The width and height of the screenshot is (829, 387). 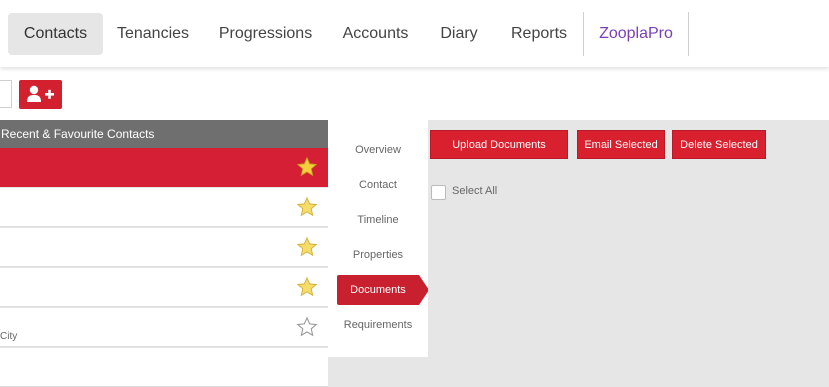 I want to click on toolbar, so click(x=414, y=93).